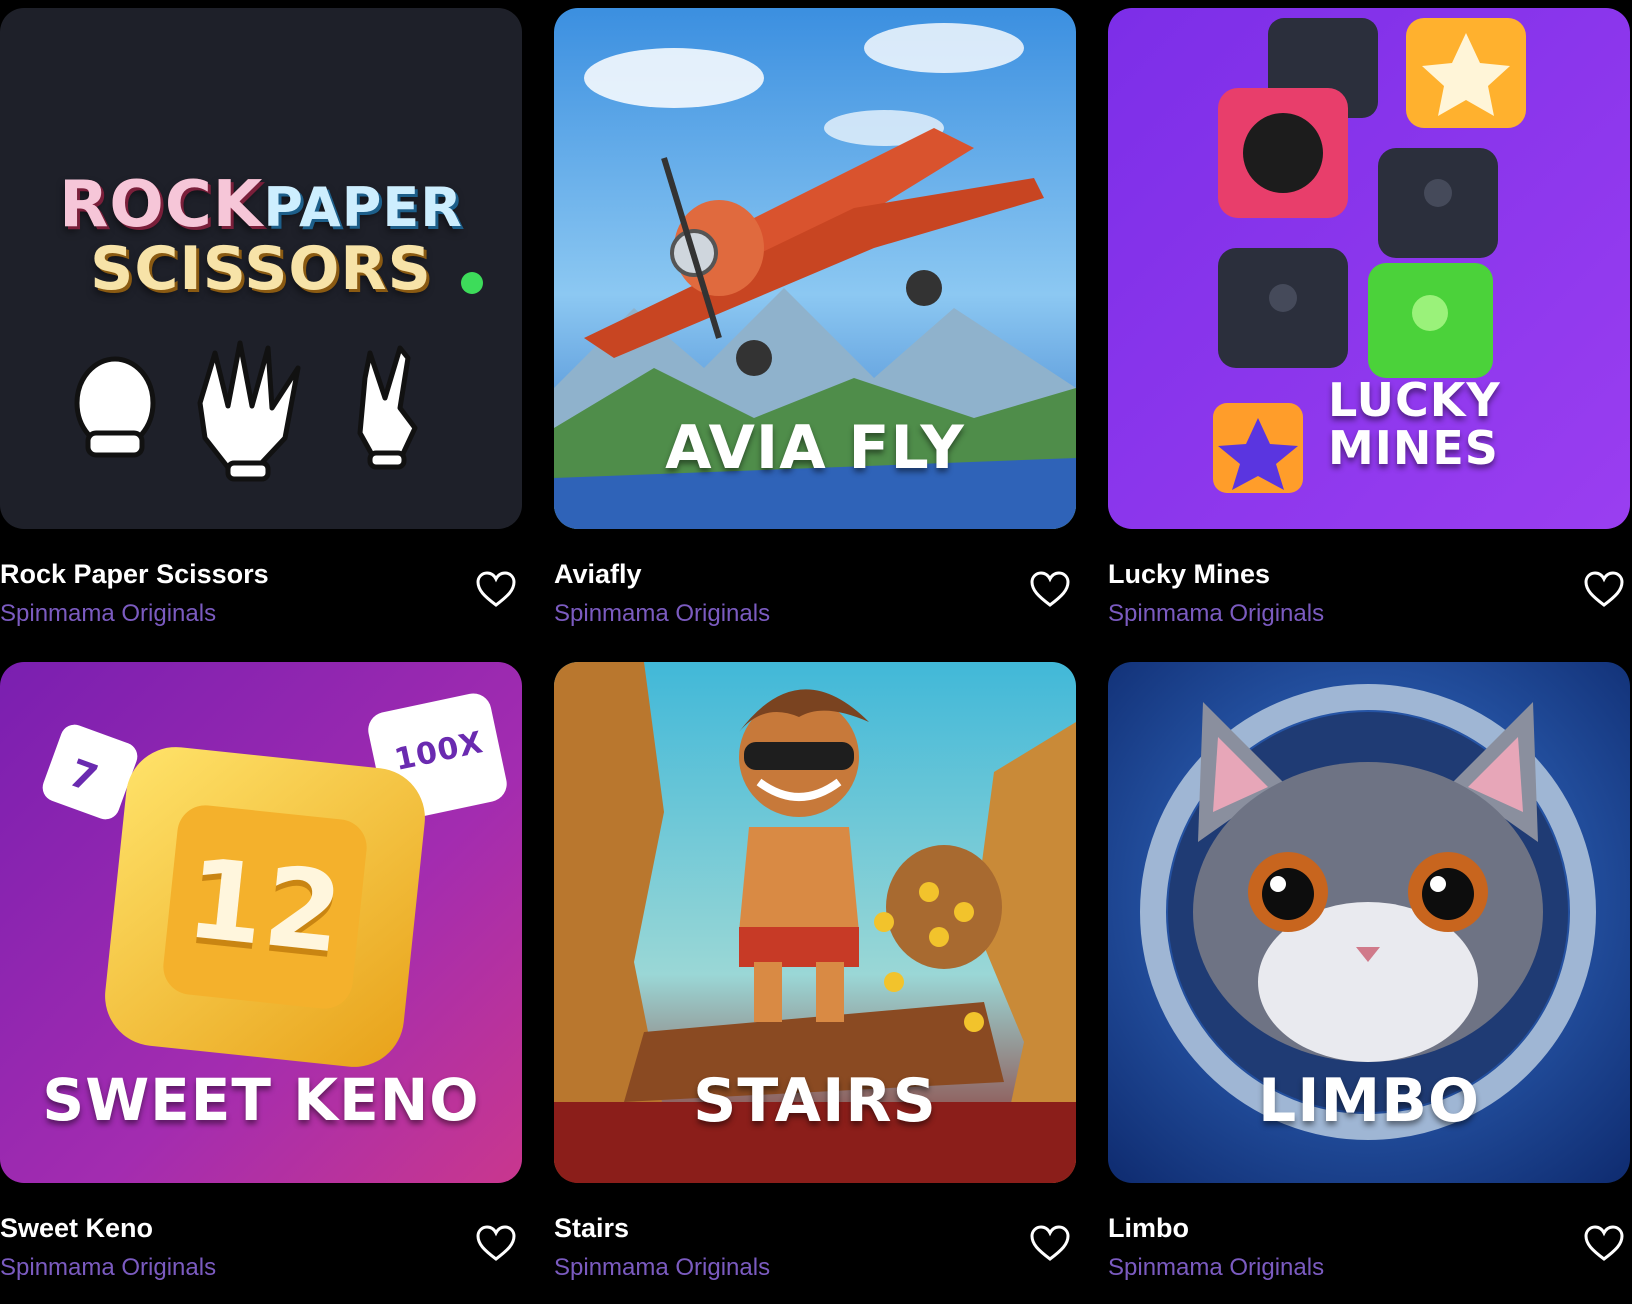 Image resolution: width=1632 pixels, height=1304 pixels. Describe the element at coordinates (815, 578) in the screenshot. I see `game-meta: Aviafly Spinmama Originals` at that location.